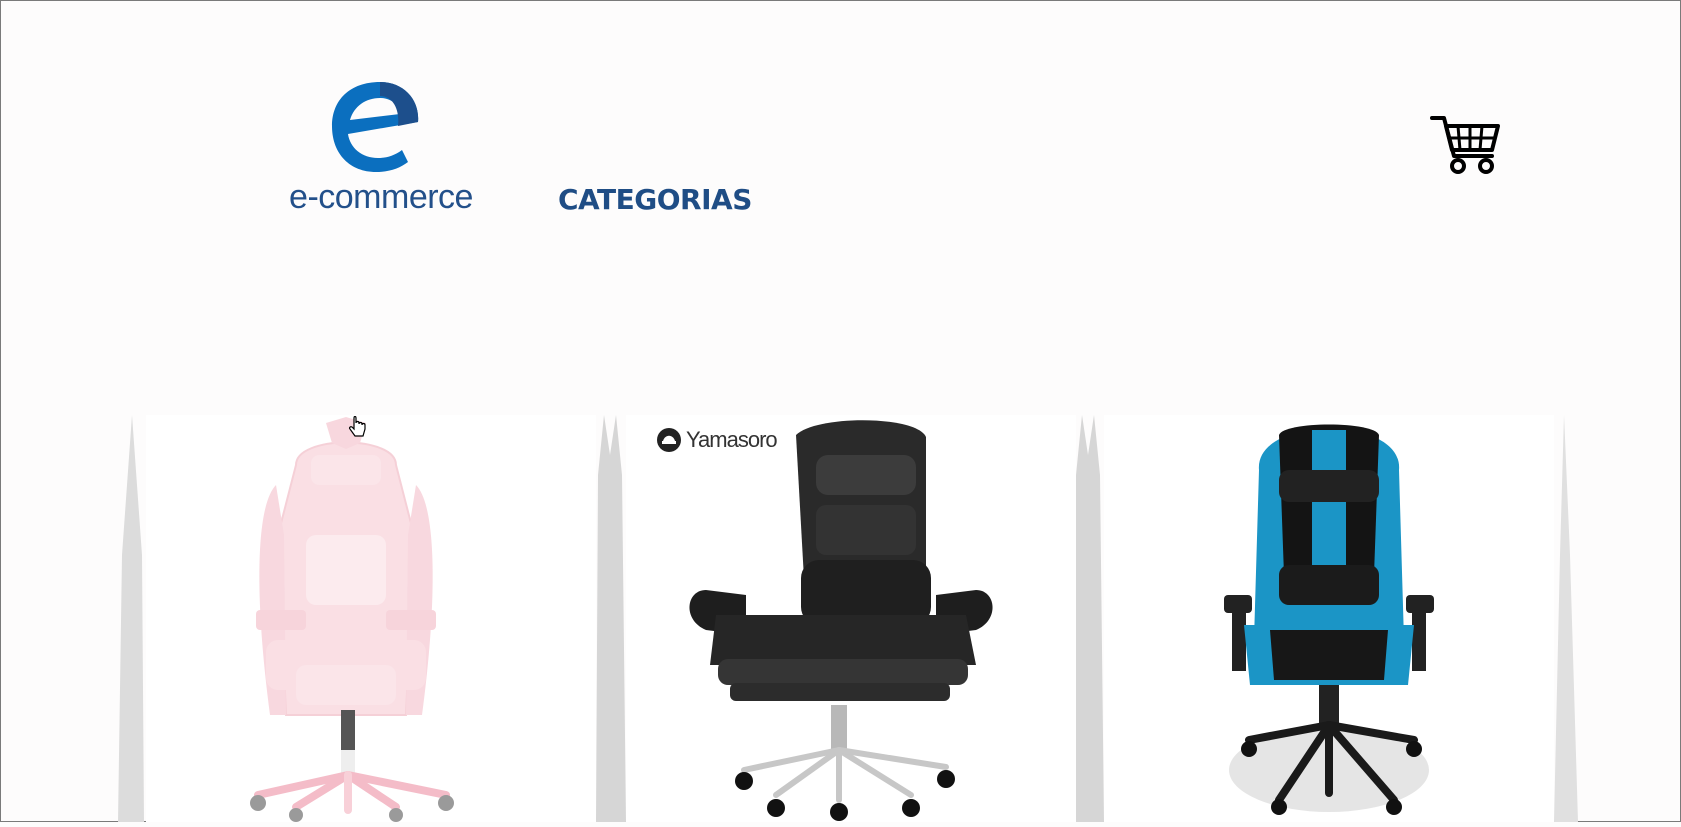  What do you see at coordinates (375, 127) in the screenshot?
I see `logo-e-icon` at bounding box center [375, 127].